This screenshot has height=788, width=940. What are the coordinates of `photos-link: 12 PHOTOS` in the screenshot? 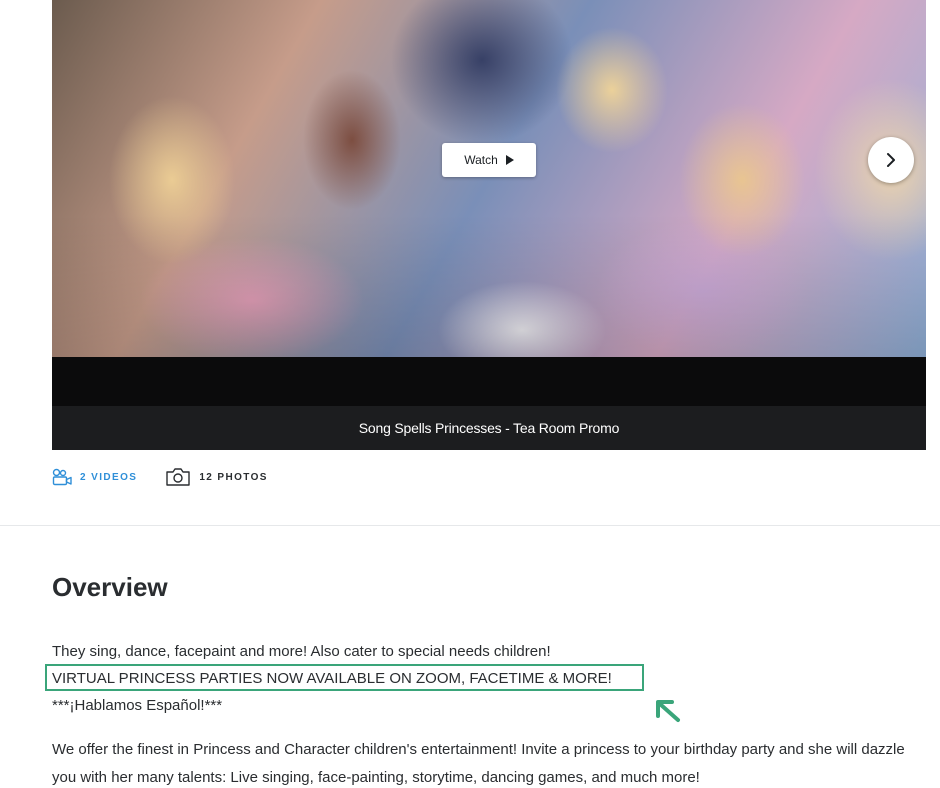 It's located at (216, 477).